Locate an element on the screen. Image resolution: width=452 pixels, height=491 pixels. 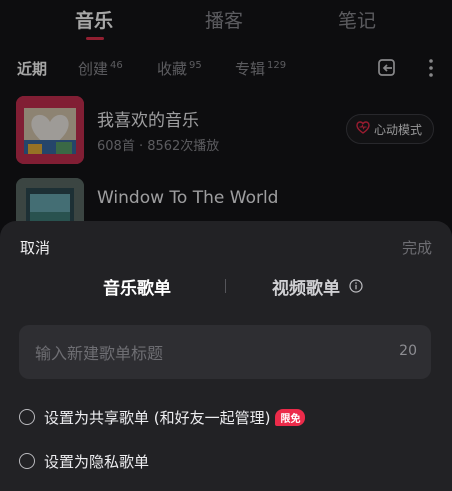
char-limit: 20 is located at coordinates (408, 351).